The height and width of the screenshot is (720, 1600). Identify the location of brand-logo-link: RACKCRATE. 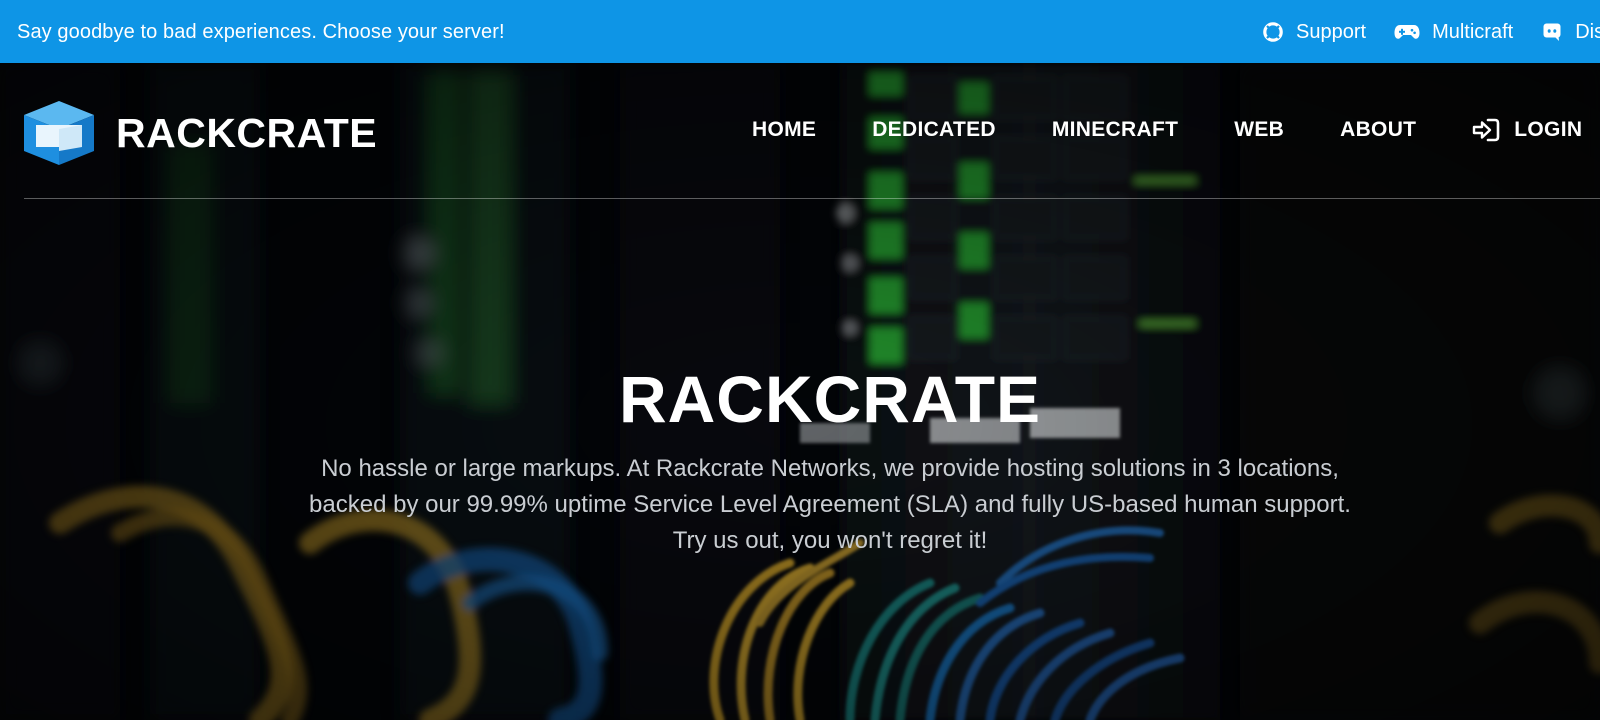
(209, 133).